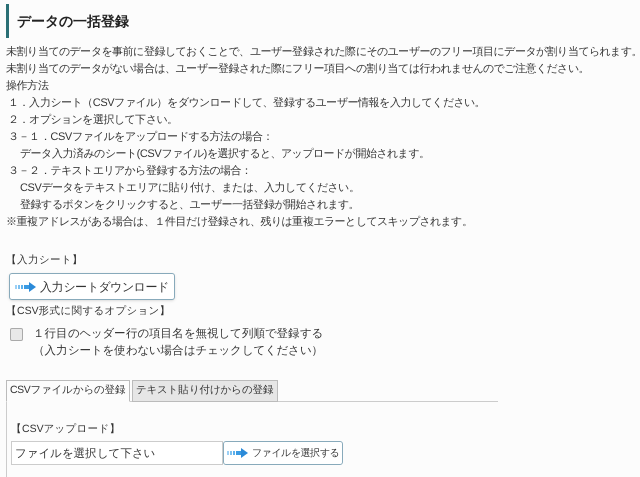  What do you see at coordinates (66, 429) in the screenshot?
I see `section-label: 【CSVアップロード】` at bounding box center [66, 429].